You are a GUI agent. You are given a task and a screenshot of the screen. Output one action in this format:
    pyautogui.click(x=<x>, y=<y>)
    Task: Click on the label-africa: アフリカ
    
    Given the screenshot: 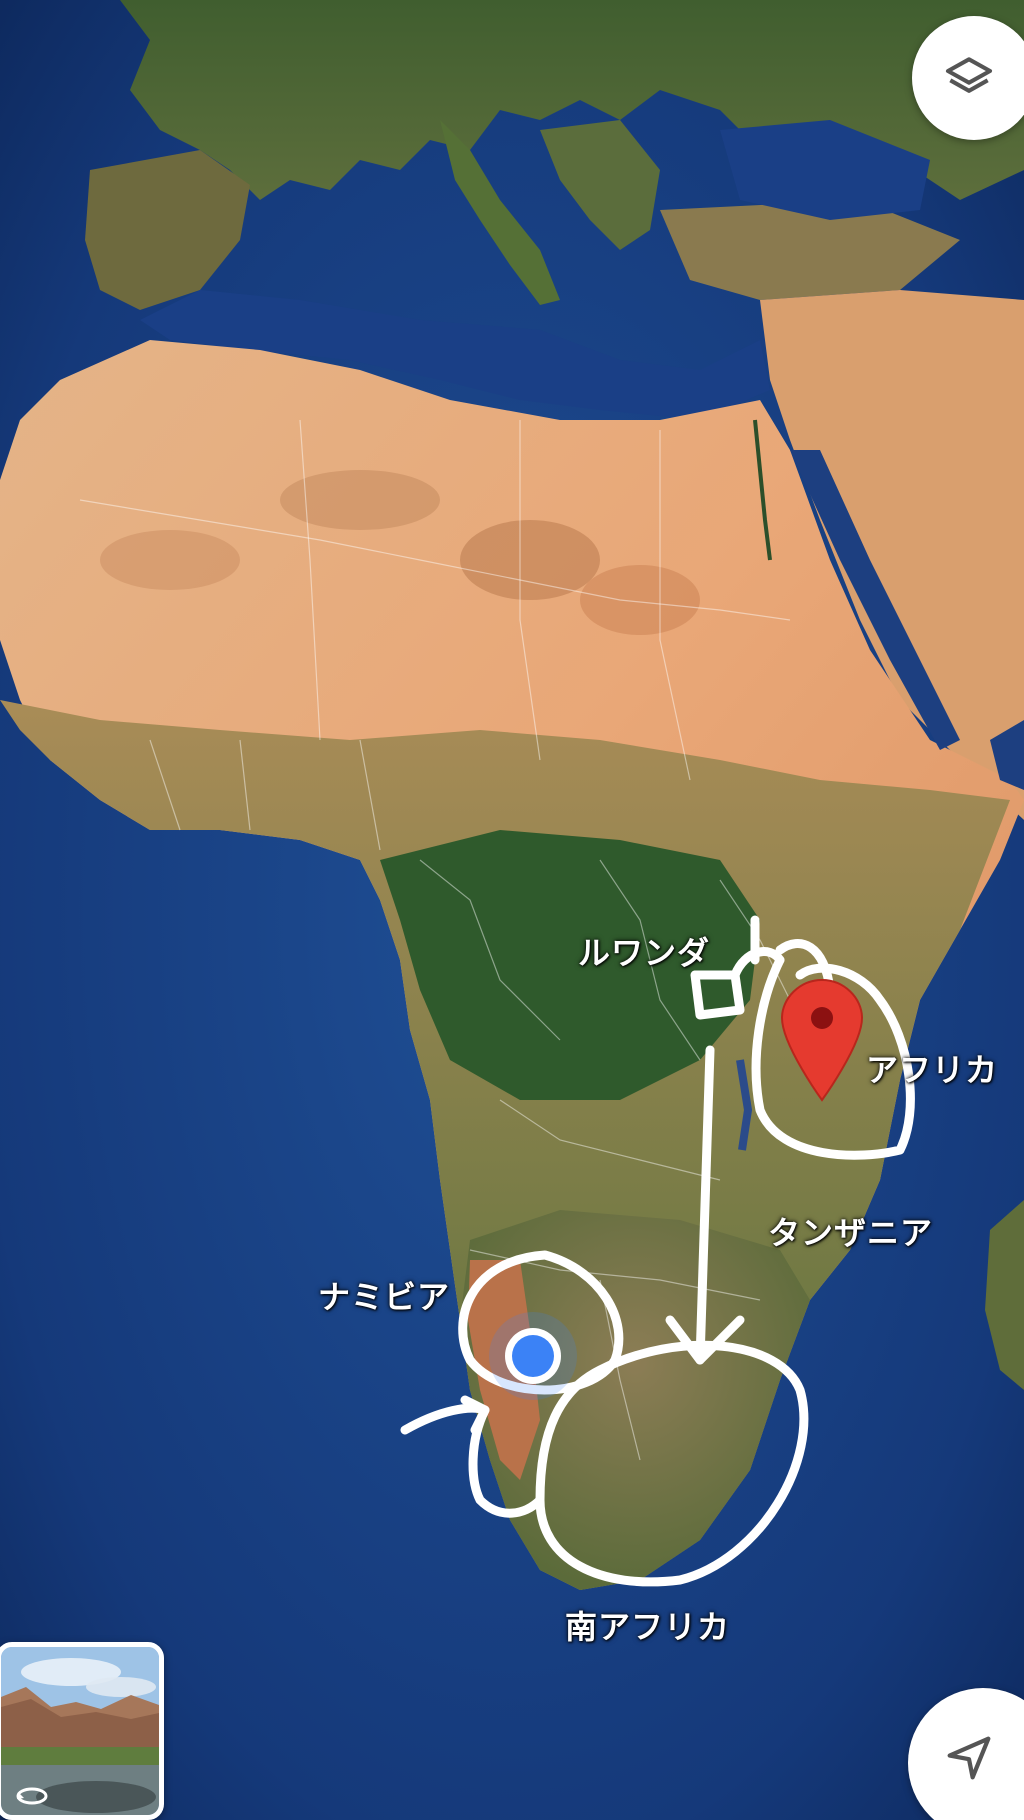 What is the action you would take?
    pyautogui.click(x=932, y=1070)
    